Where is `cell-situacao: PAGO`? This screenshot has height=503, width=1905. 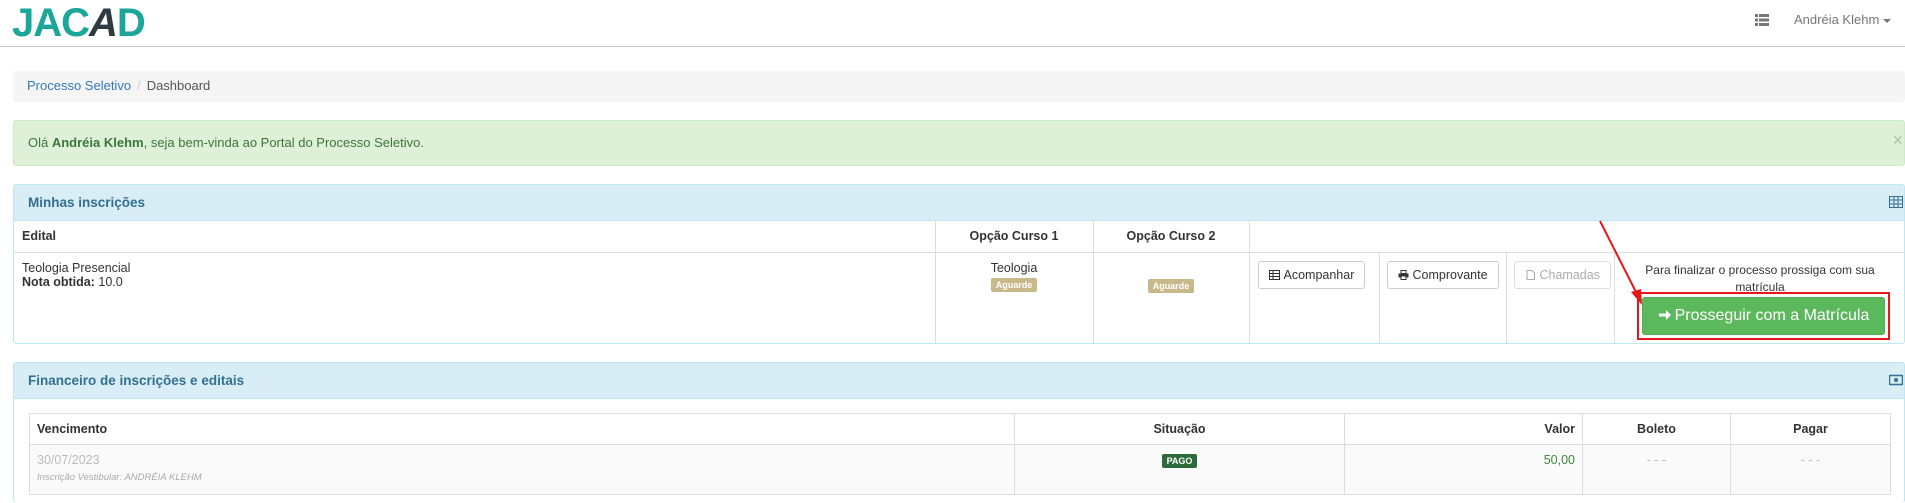 cell-situacao: PAGO is located at coordinates (1179, 469).